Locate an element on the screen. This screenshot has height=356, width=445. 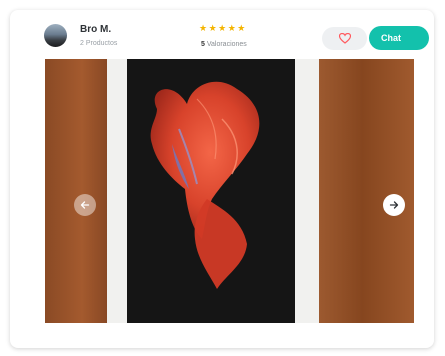
favorite-button is located at coordinates (344, 38).